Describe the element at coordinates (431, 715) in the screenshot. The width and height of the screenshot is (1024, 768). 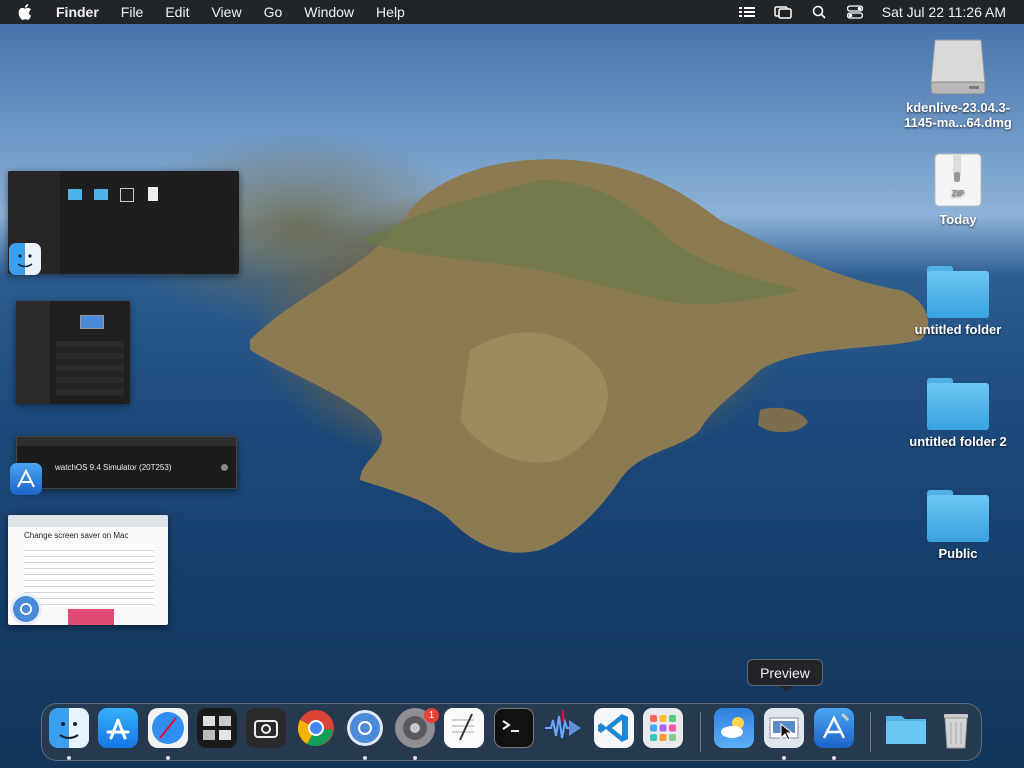
I see `notification-badge: 1` at that location.